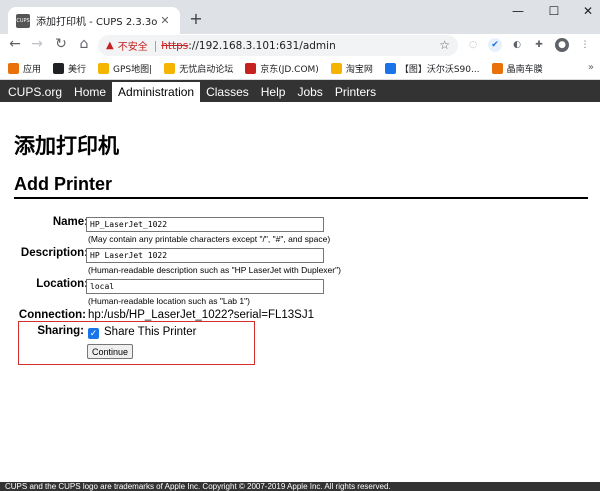 This screenshot has height=491, width=600. What do you see at coordinates (60, 331) in the screenshot?
I see `sharing-label: Sharing:` at bounding box center [60, 331].